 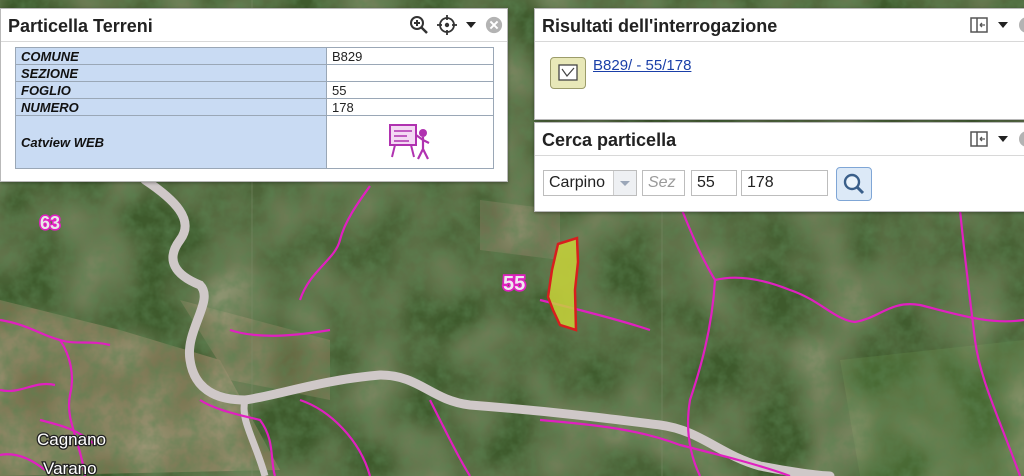 I want to click on result-link: B829/ - 55/178, so click(x=642, y=65).